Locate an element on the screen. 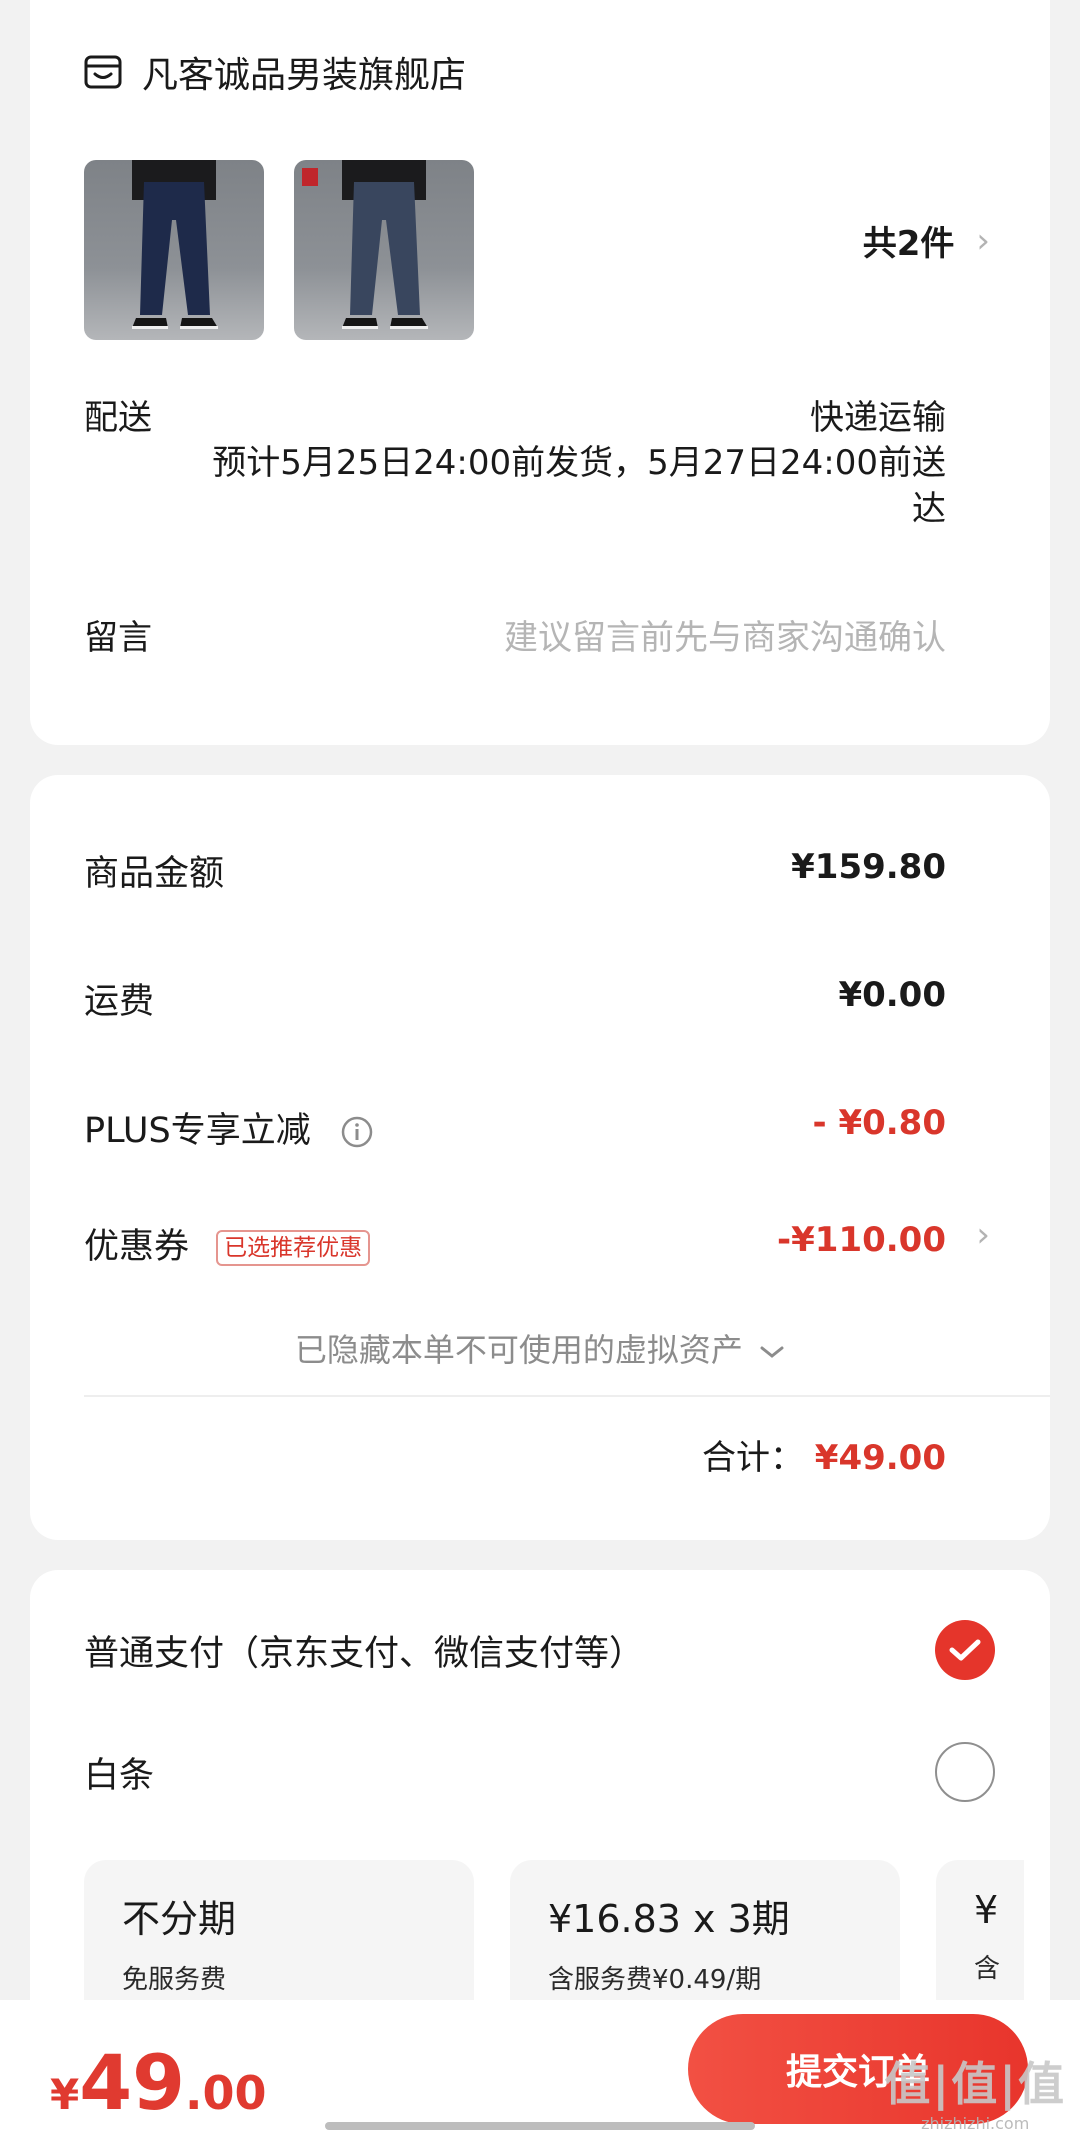 The image size is (1080, 2144). plan-subtitle: 含服务费¥0.49/期 is located at coordinates (655, 1980).